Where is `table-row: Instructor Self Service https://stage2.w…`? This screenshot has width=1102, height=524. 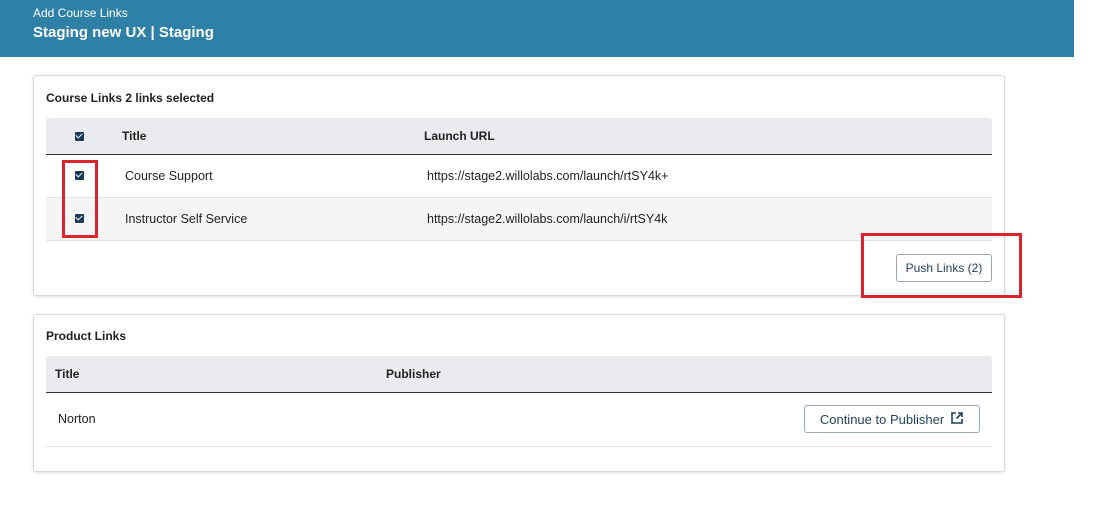 table-row: Instructor Self Service https://stage2.w… is located at coordinates (519, 219).